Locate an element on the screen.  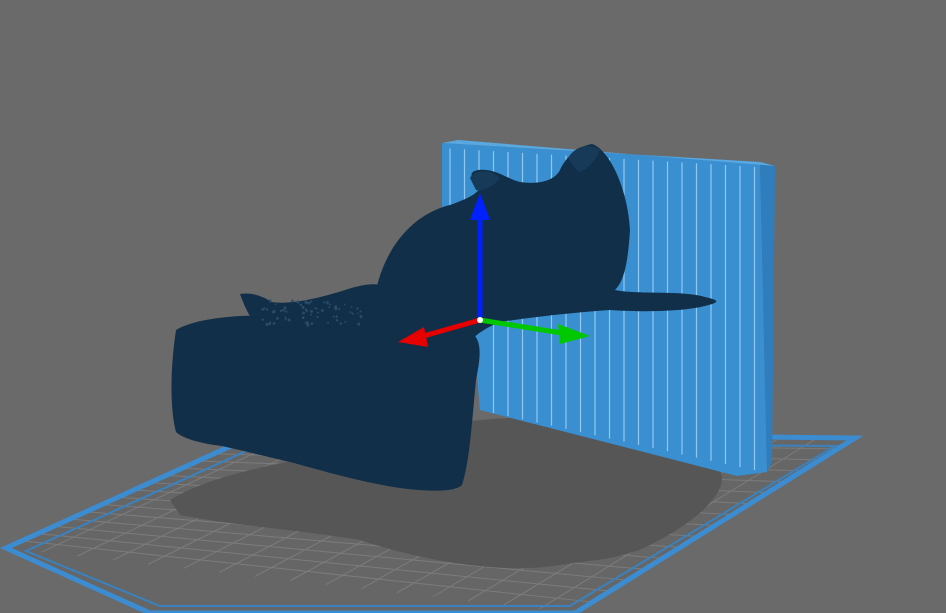
gizmo-origin is located at coordinates (480, 320).